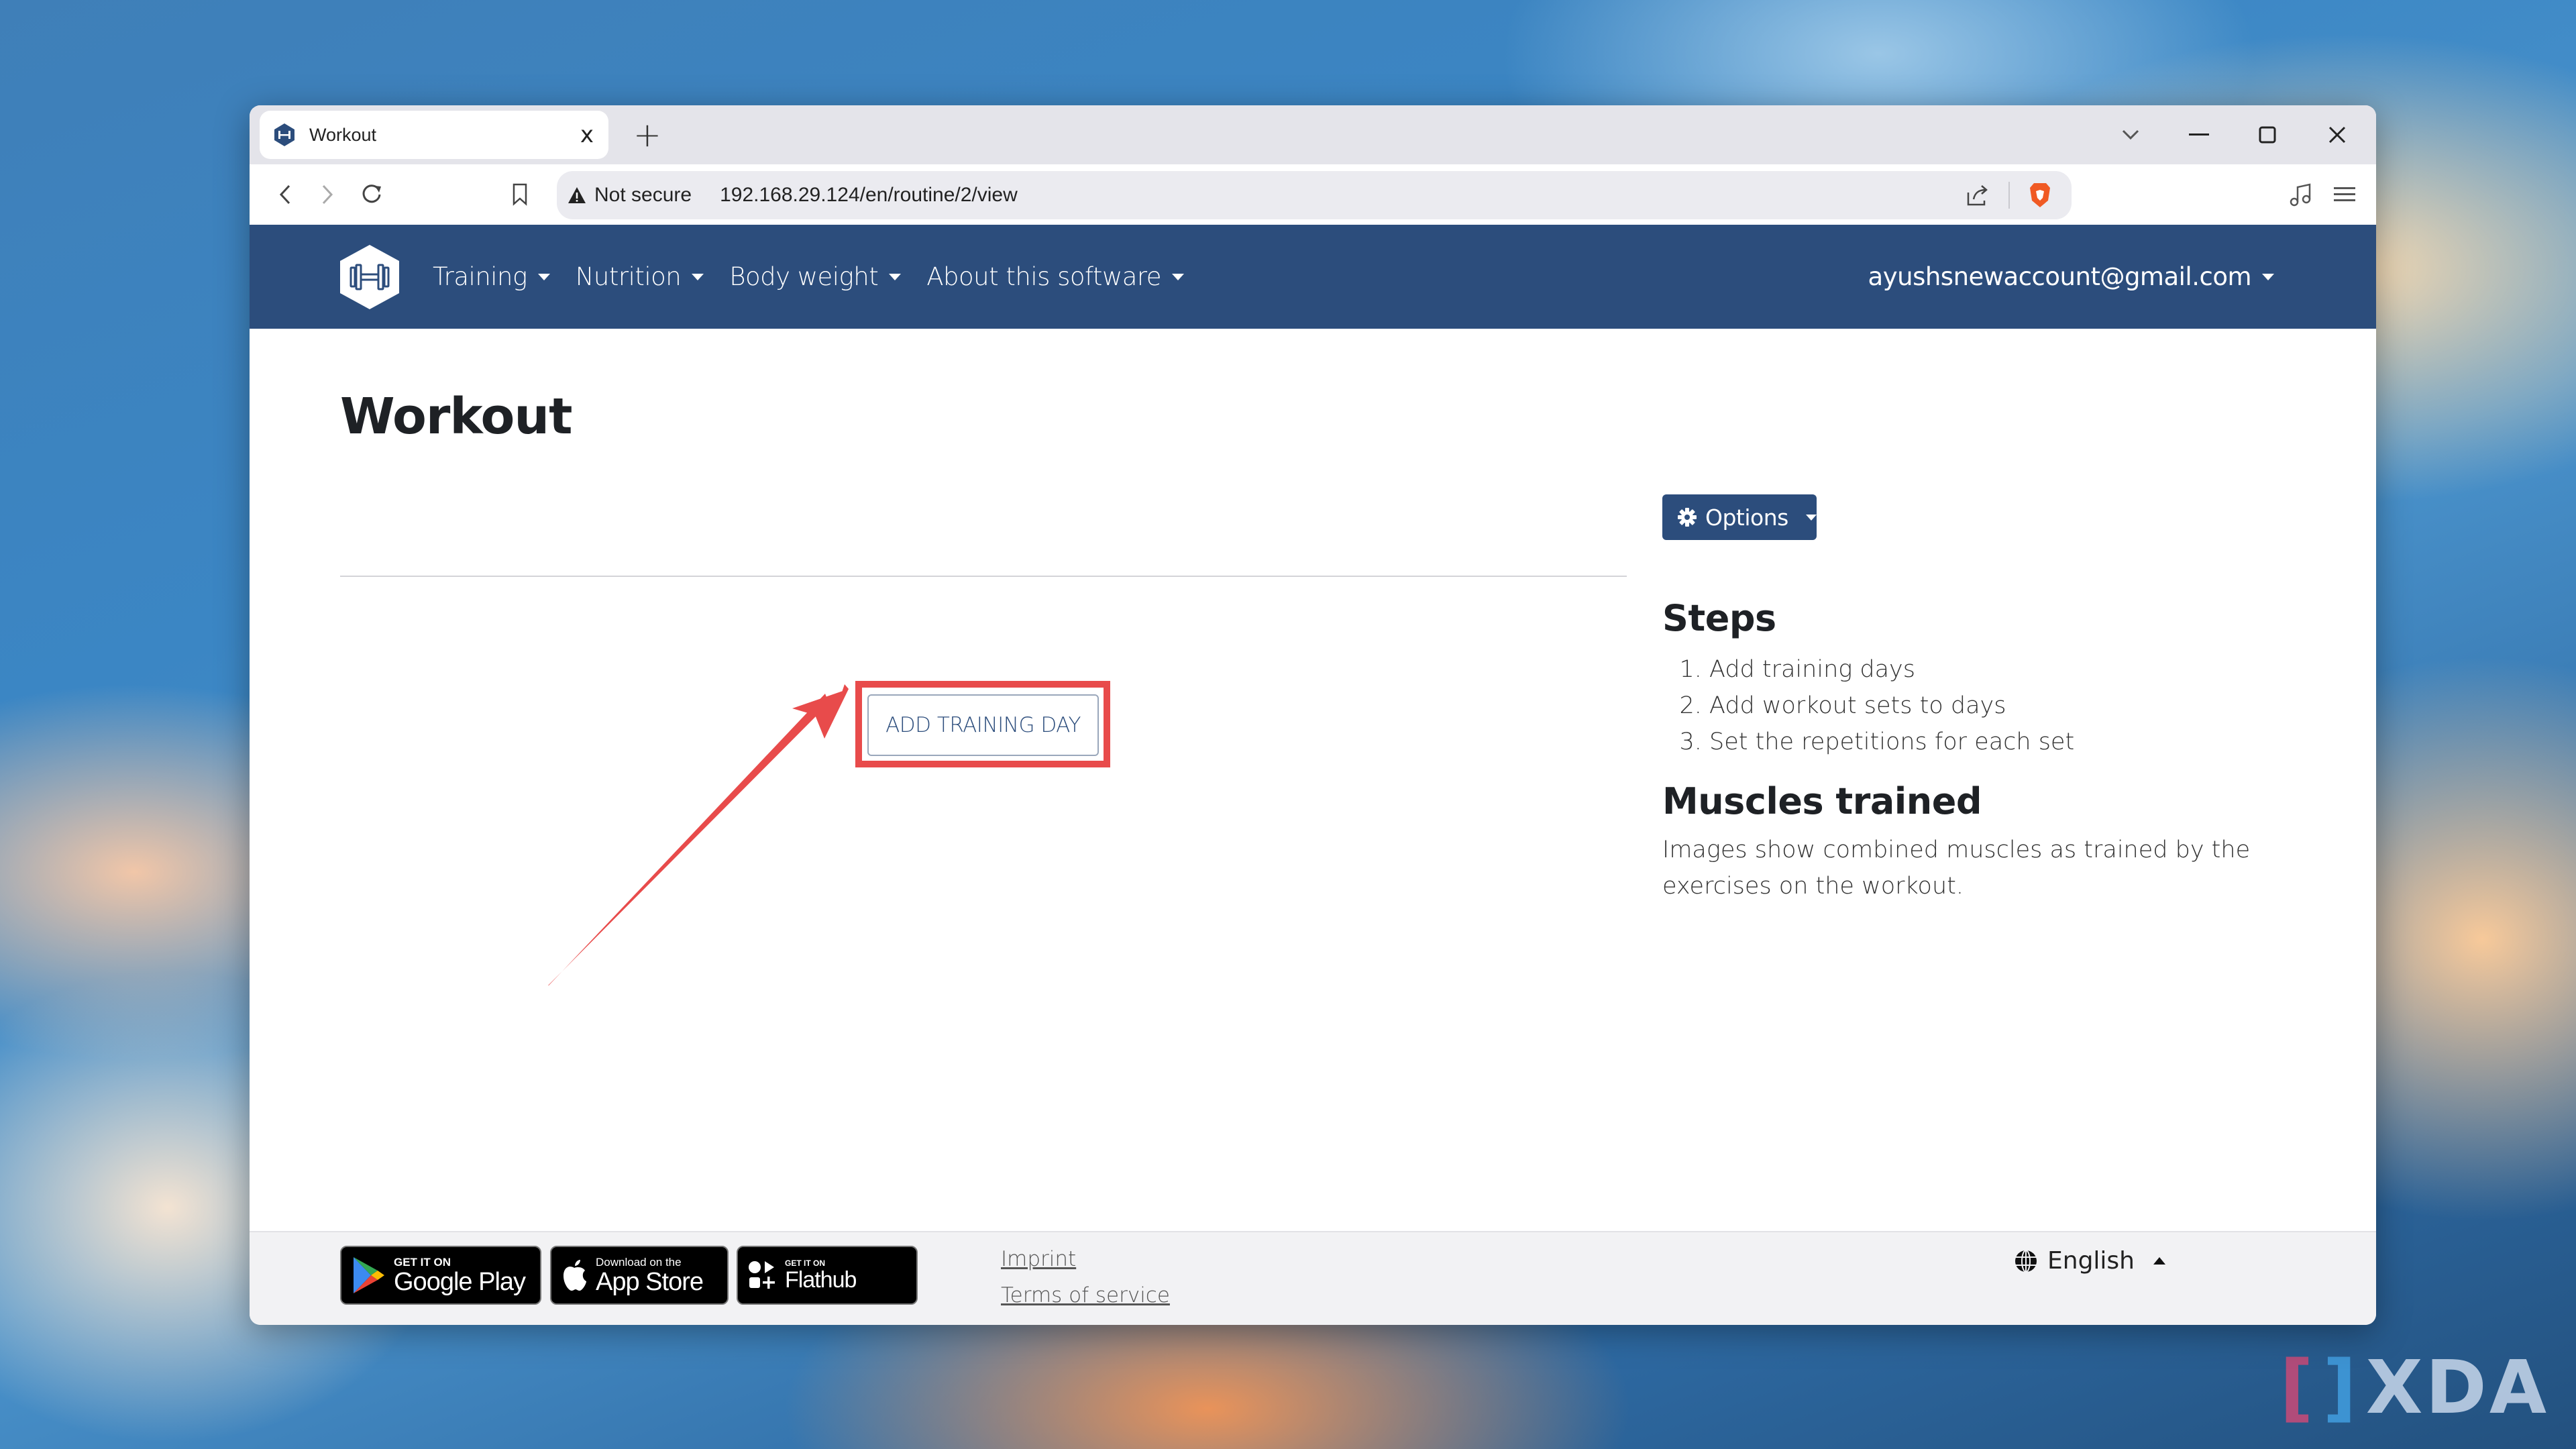 This screenshot has width=2576, height=1449. Describe the element at coordinates (1085, 1259) in the screenshot. I see `imprint-link: Imprint` at that location.